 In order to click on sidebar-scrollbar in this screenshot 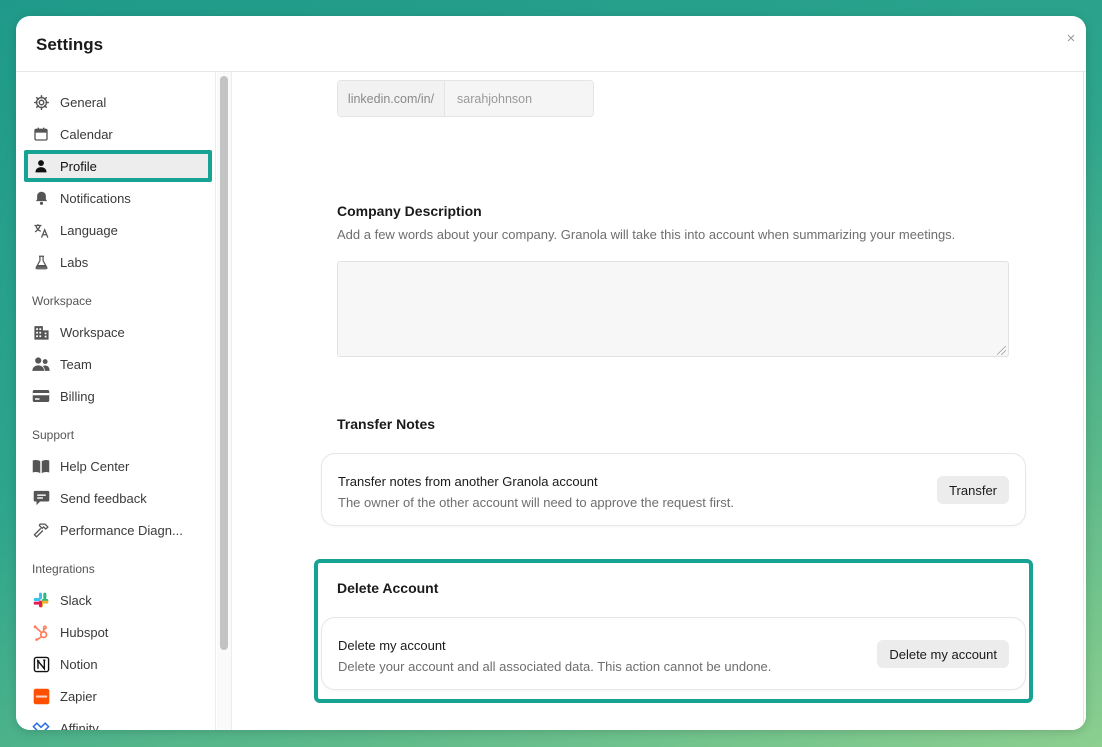, I will do `click(224, 401)`.